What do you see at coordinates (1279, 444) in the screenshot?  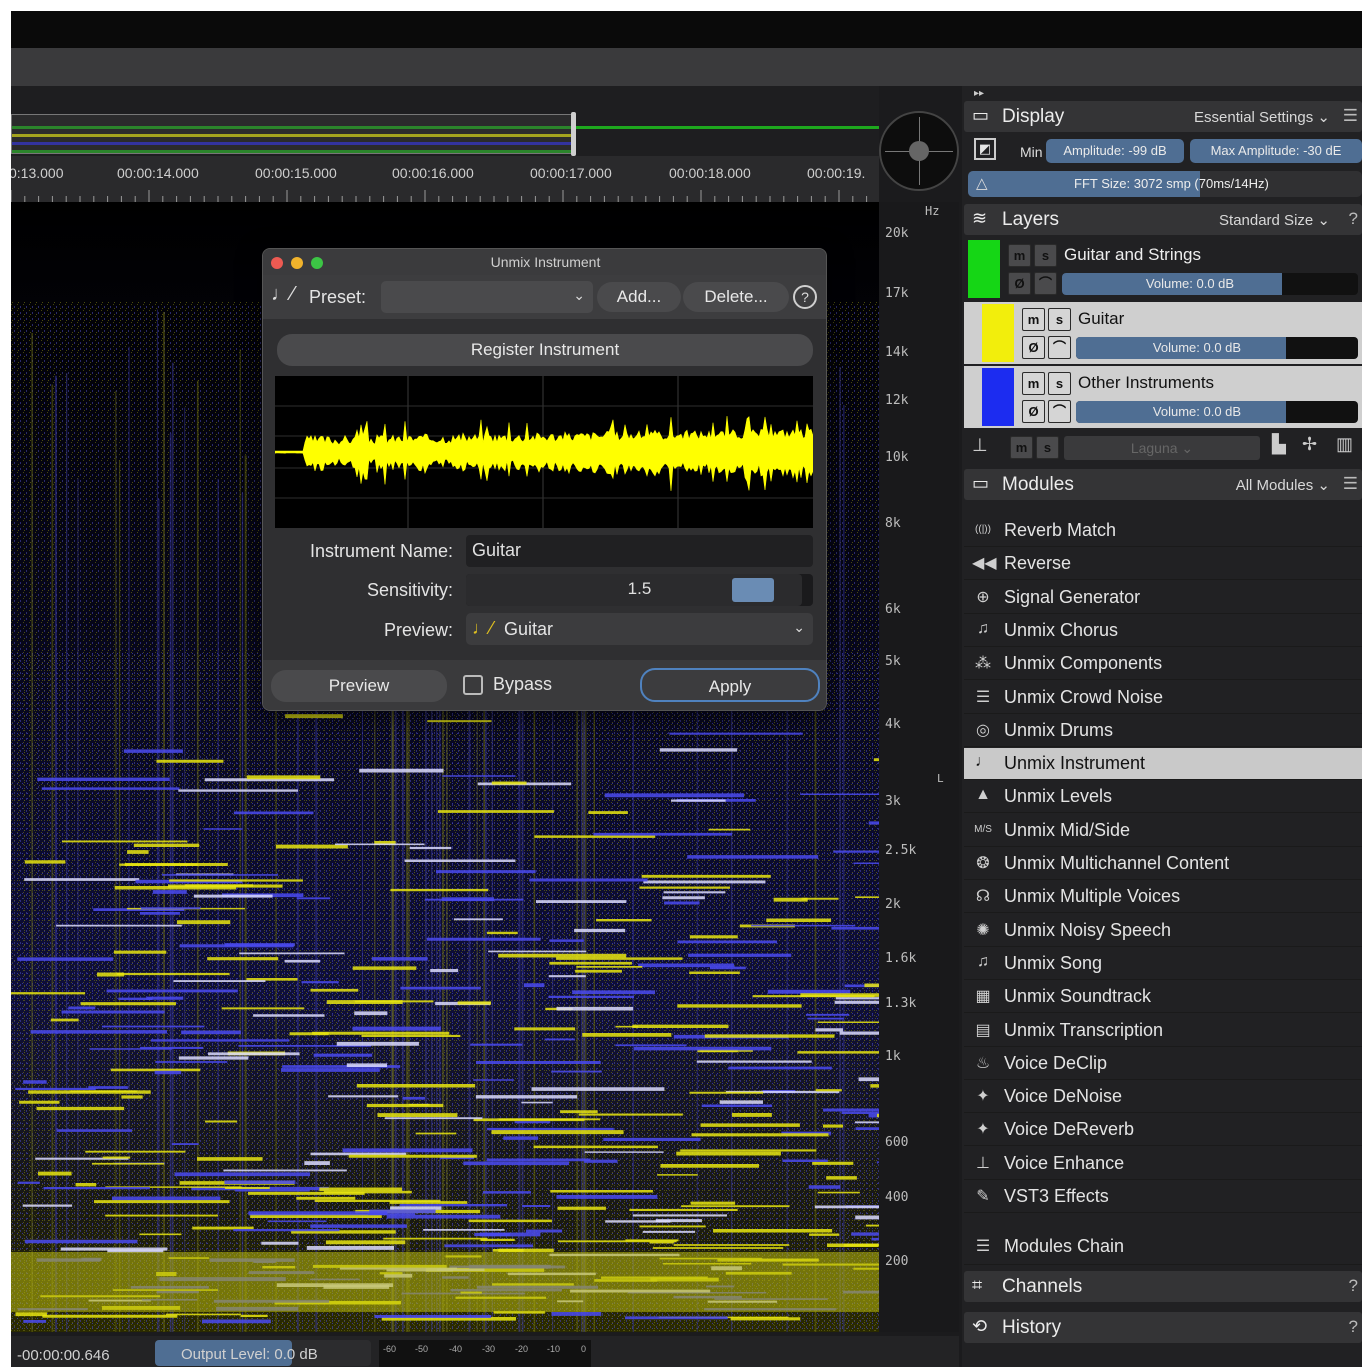 I see `add-layer-icon: ▙` at bounding box center [1279, 444].